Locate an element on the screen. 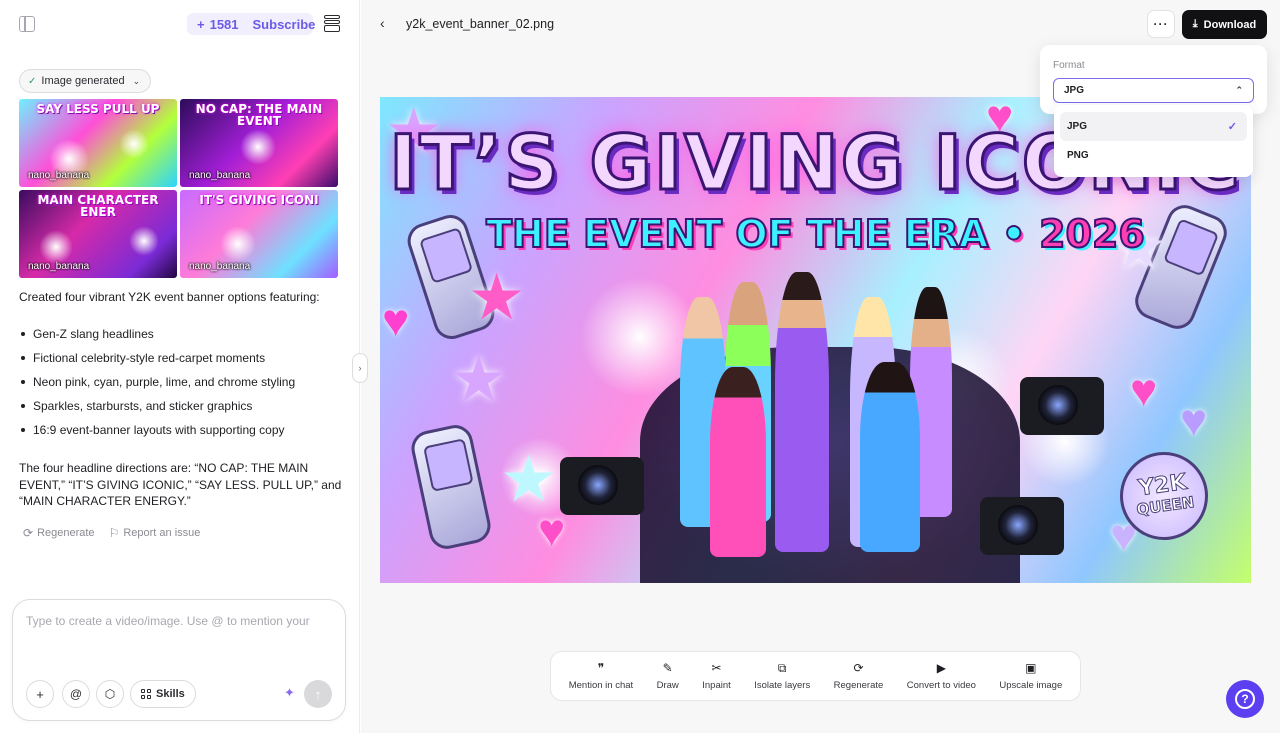 This screenshot has height=733, width=1280. inpaint-button: ✂ Inpaint is located at coordinates (716, 675).